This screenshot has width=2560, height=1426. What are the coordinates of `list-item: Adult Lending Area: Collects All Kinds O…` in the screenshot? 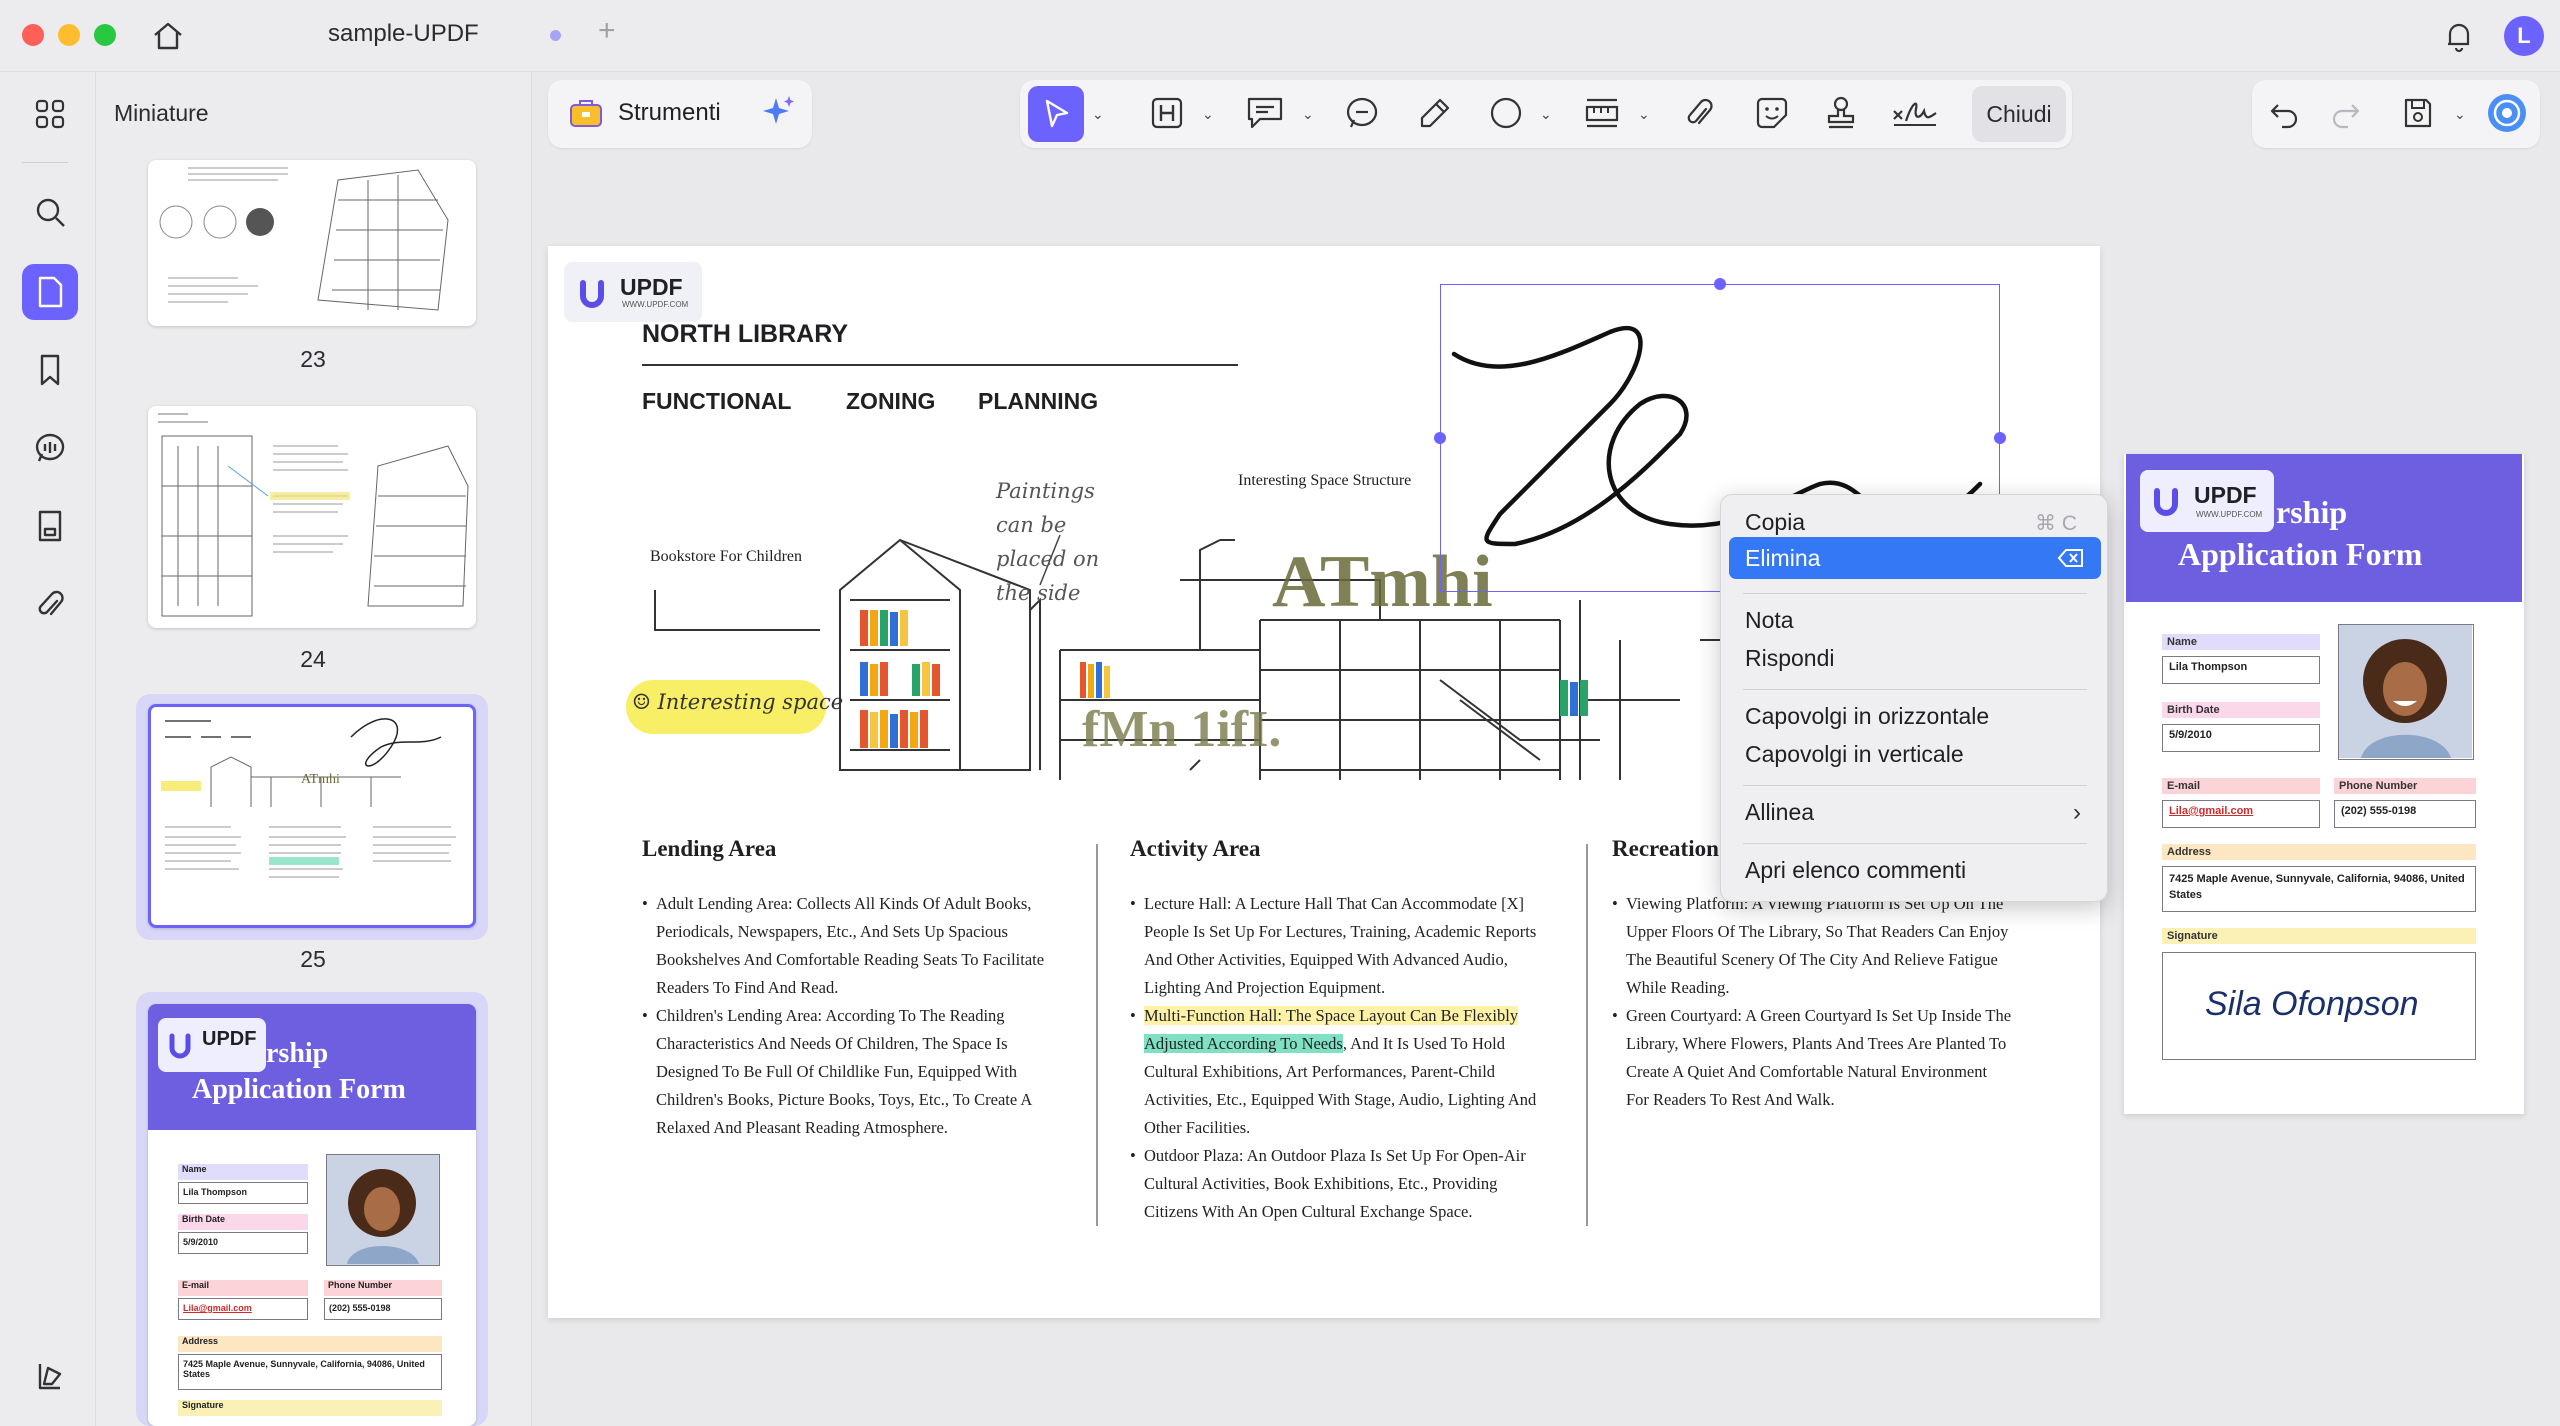 It's located at (852, 946).